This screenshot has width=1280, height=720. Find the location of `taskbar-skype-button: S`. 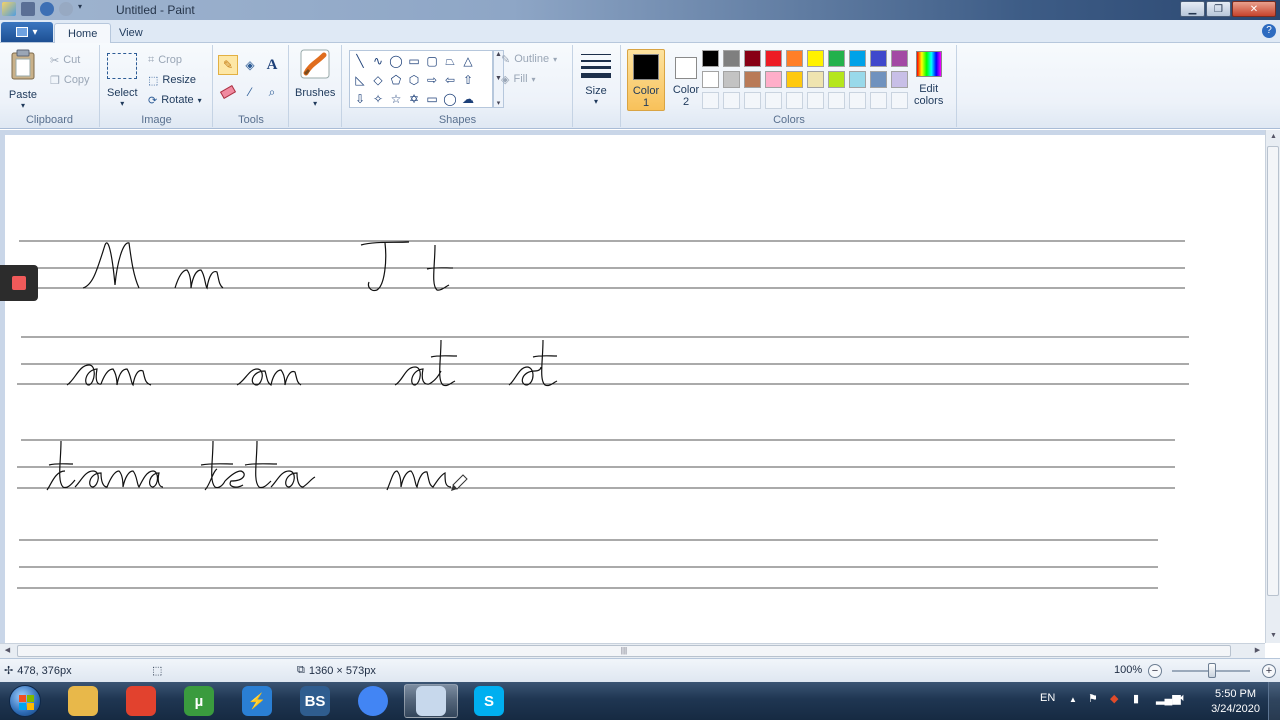

taskbar-skype-button: S is located at coordinates (489, 701).